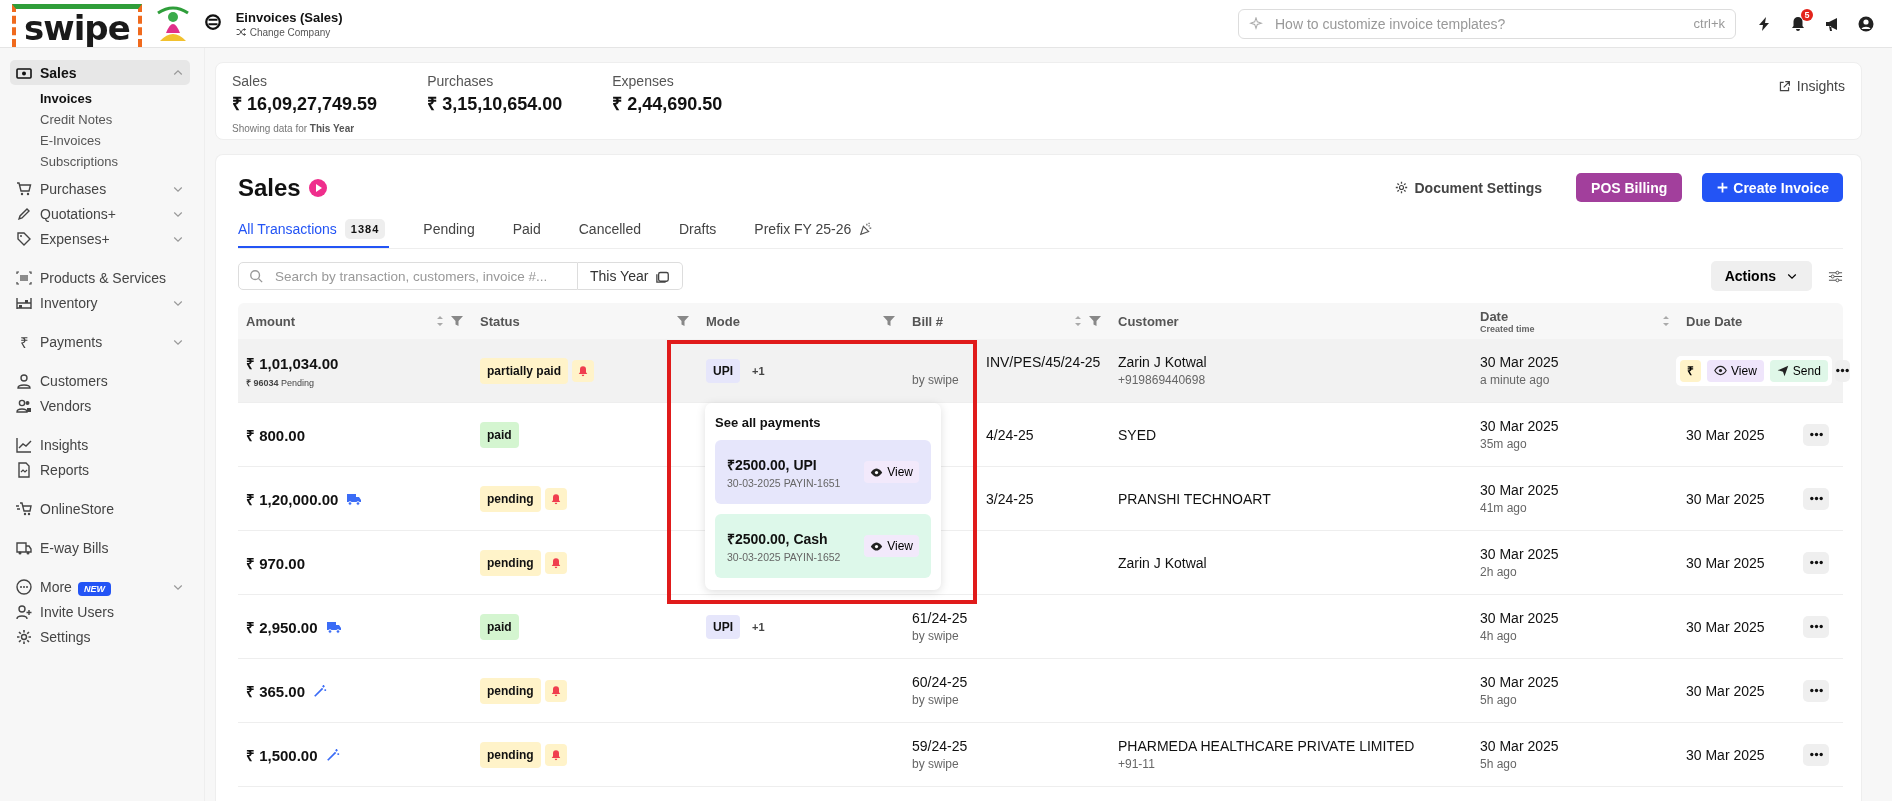  Describe the element at coordinates (100, 188) in the screenshot. I see `sidebar-item: Purchases` at that location.